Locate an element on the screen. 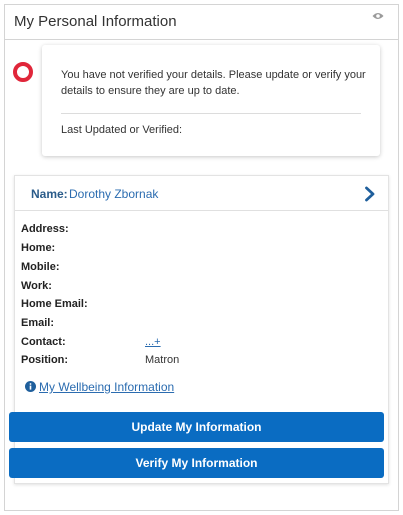 This screenshot has height=515, width=403. contact-more-link: ...+ is located at coordinates (153, 342).